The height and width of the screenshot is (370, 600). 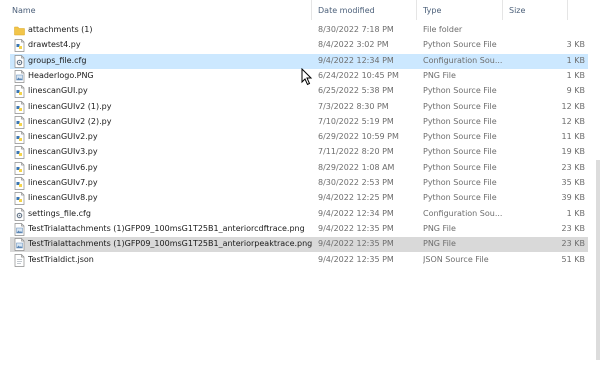 What do you see at coordinates (307, 77) in the screenshot?
I see `mouse-cursor-icon` at bounding box center [307, 77].